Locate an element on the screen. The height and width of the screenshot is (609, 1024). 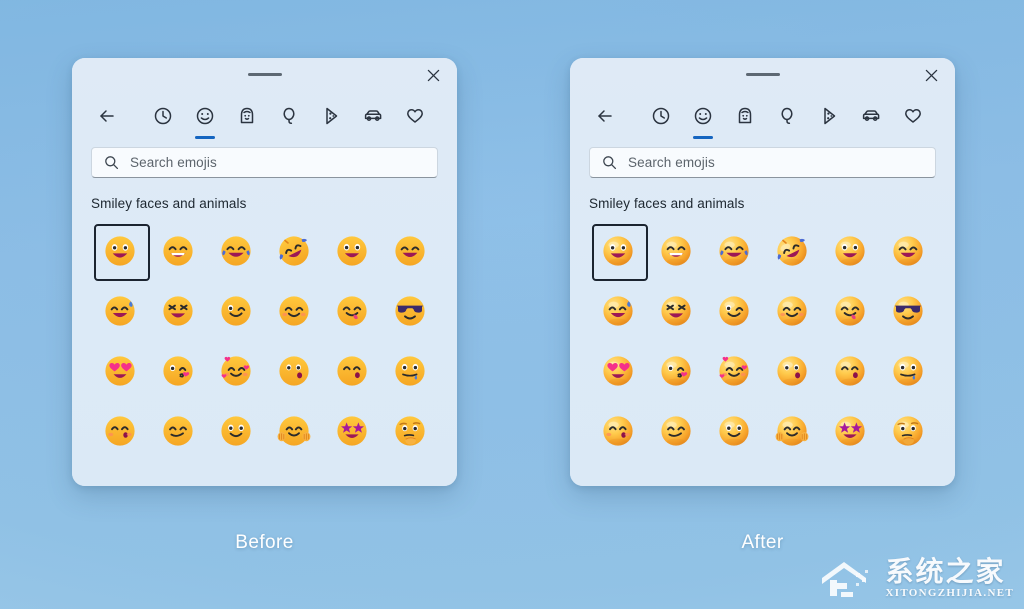
grinning-face-icon is located at coordinates (352, 251).